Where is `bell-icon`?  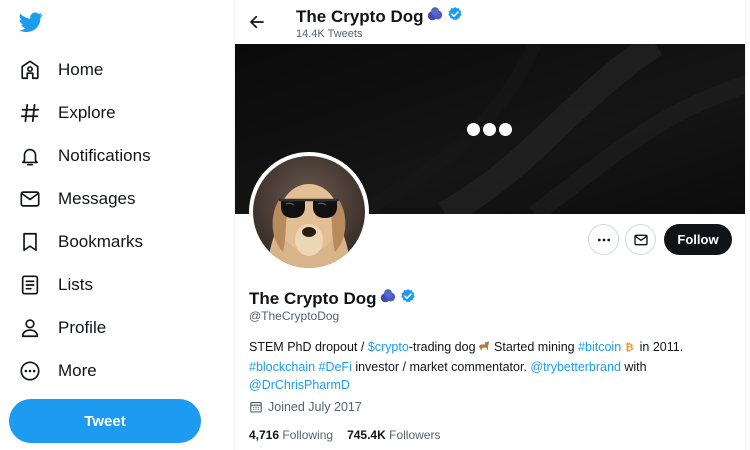
bell-icon is located at coordinates (30, 156).